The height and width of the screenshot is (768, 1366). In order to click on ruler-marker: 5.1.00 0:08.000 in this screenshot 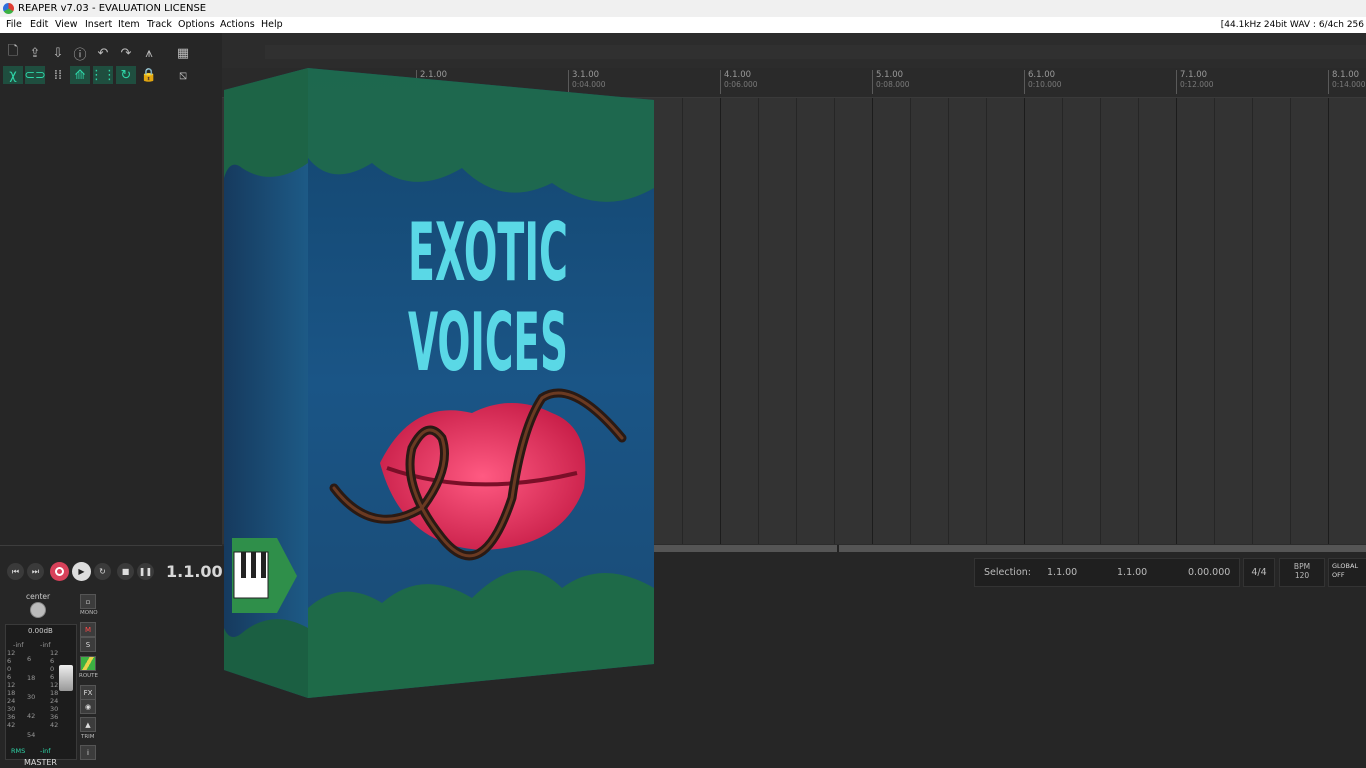, I will do `click(891, 82)`.